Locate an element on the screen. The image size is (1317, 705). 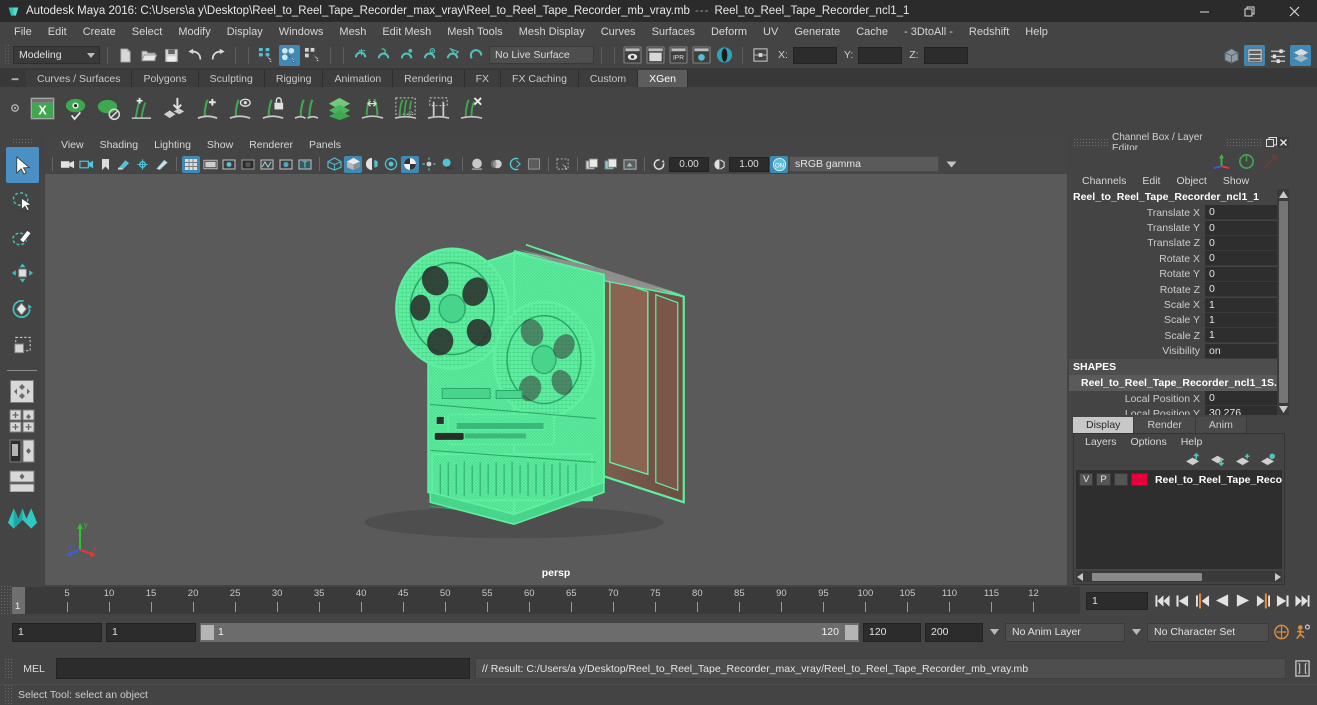
rotate-tool-button is located at coordinates (22, 309).